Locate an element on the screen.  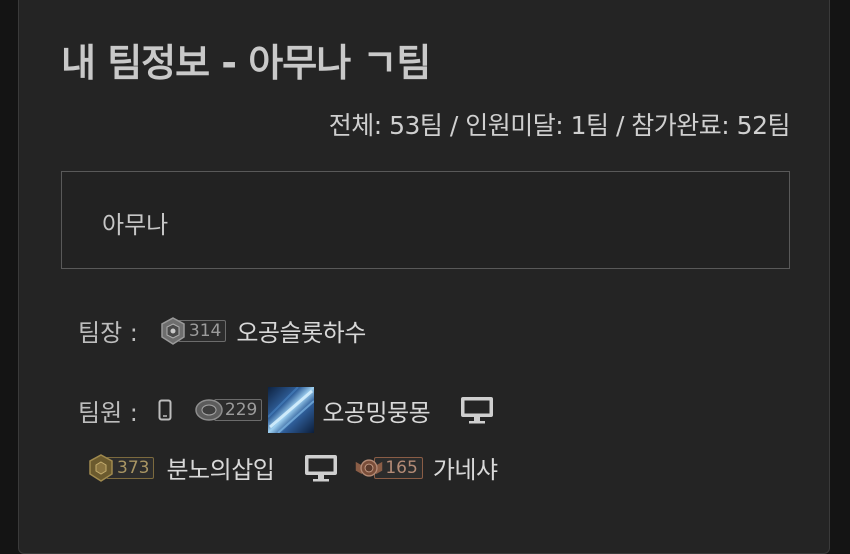
member-avatar is located at coordinates (291, 410).